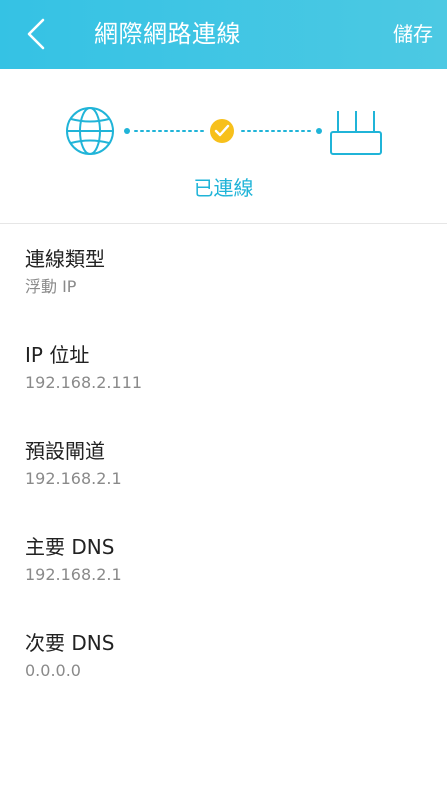  What do you see at coordinates (70, 547) in the screenshot?
I see `field-label: 主要 DNS` at bounding box center [70, 547].